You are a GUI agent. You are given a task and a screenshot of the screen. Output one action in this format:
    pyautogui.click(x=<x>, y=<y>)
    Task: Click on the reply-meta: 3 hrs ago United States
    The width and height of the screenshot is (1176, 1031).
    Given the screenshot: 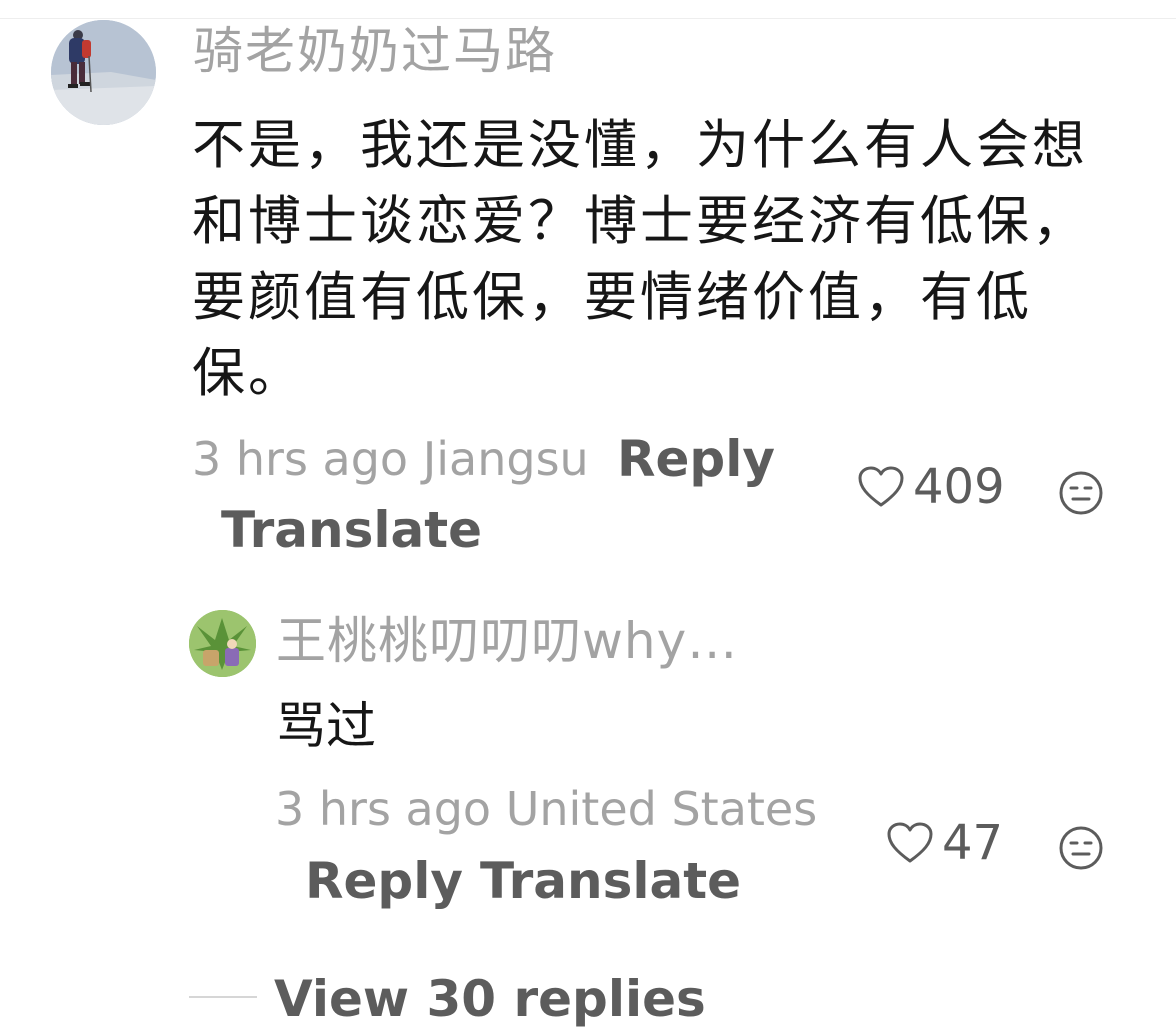 What is the action you would take?
    pyautogui.click(x=546, y=809)
    